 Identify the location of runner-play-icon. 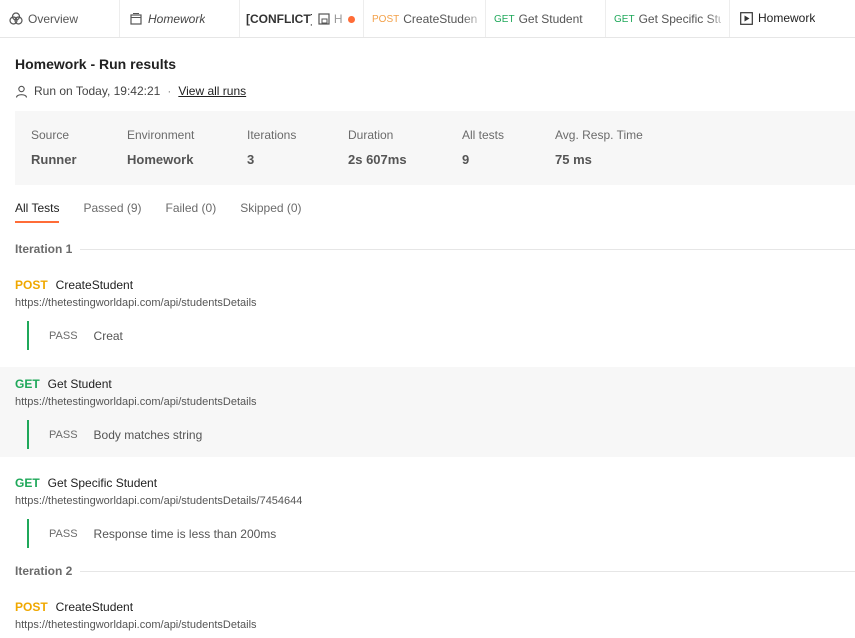
(746, 18).